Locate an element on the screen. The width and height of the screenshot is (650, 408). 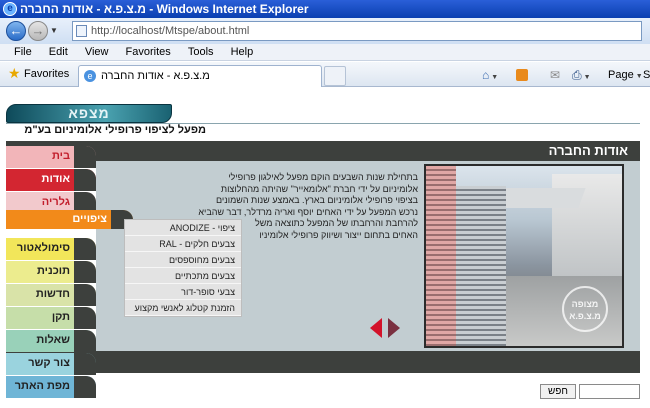
submenu-item-superdur: צבעי סופר-דור is located at coordinates (183, 292).